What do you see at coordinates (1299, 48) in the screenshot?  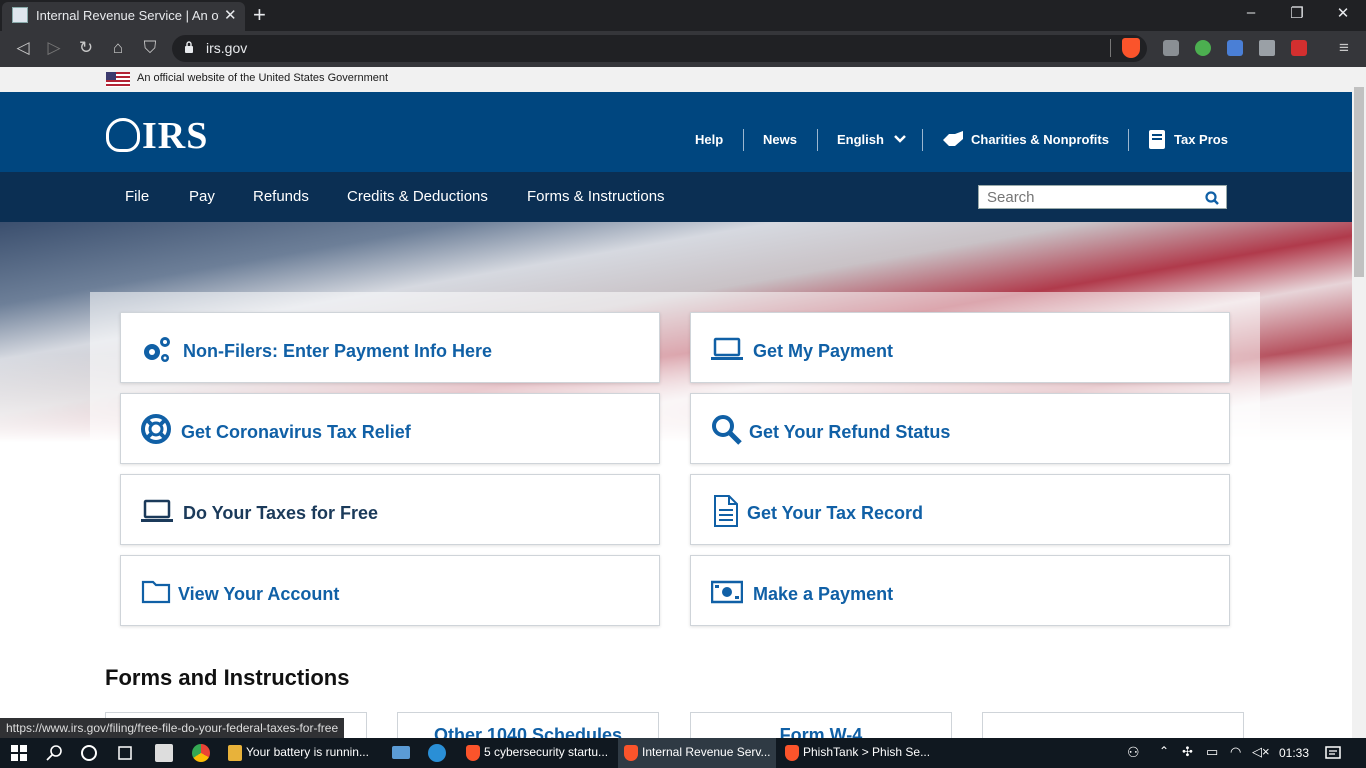 I see `red-extension-icon` at bounding box center [1299, 48].